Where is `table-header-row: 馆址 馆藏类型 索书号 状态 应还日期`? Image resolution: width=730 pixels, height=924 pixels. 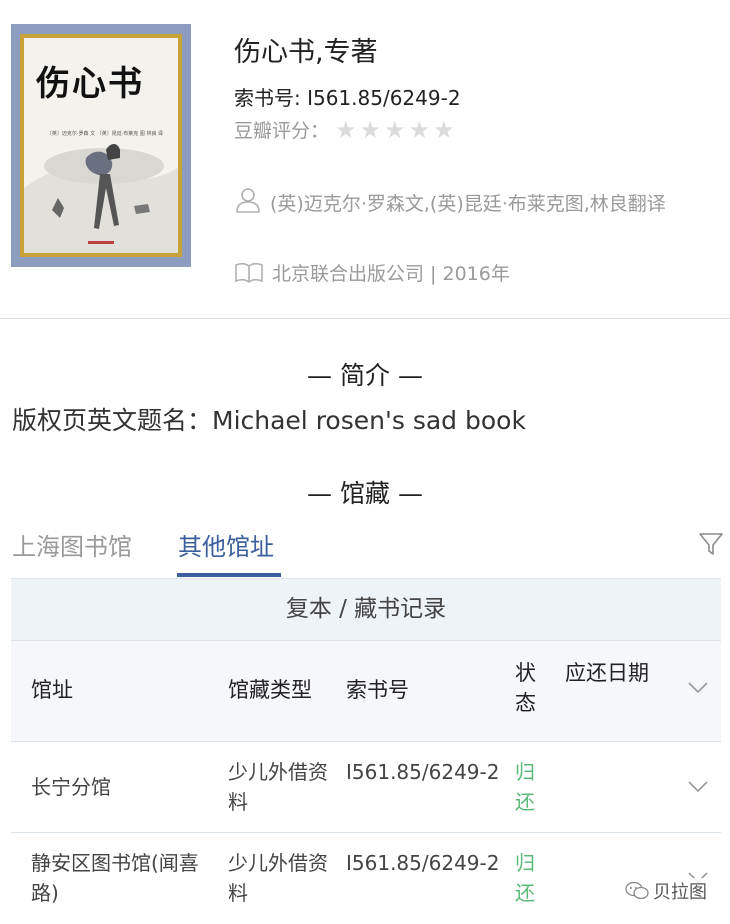 table-header-row: 馆址 馆藏类型 索书号 状态 应还日期 is located at coordinates (366, 690).